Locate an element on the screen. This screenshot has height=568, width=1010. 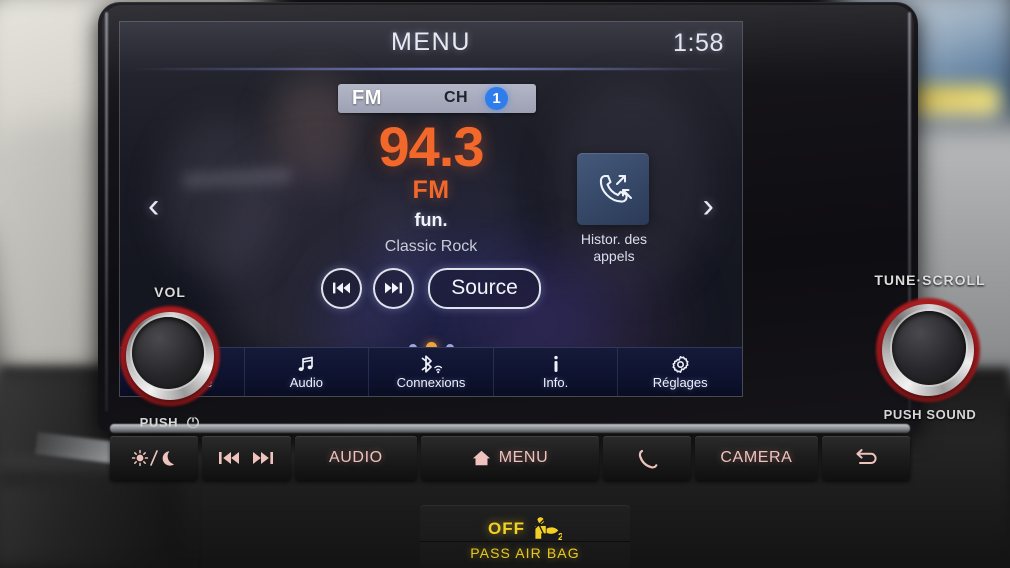
camera-button: CAMERA is located at coordinates (756, 458).